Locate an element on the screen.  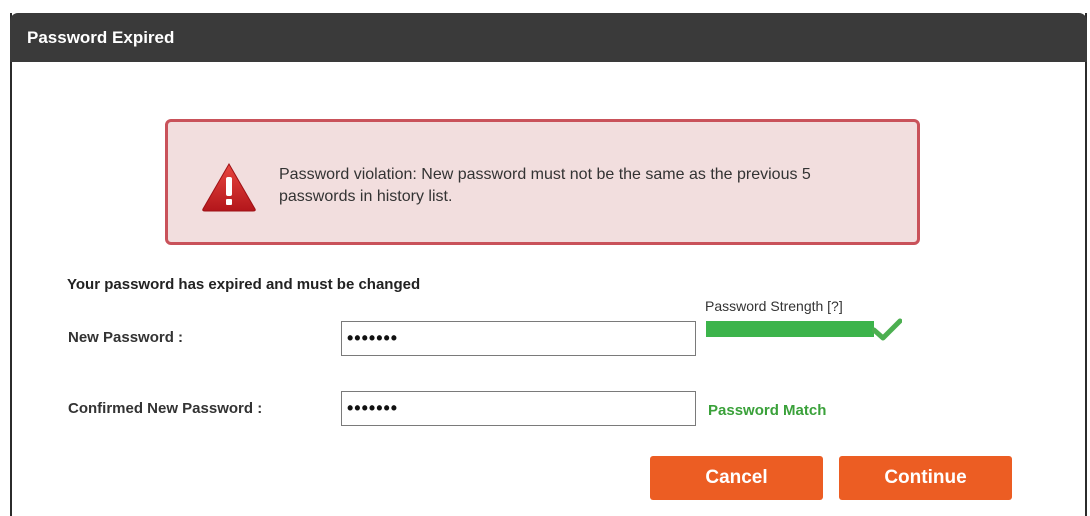
password-match-status: Password Match is located at coordinates (767, 410).